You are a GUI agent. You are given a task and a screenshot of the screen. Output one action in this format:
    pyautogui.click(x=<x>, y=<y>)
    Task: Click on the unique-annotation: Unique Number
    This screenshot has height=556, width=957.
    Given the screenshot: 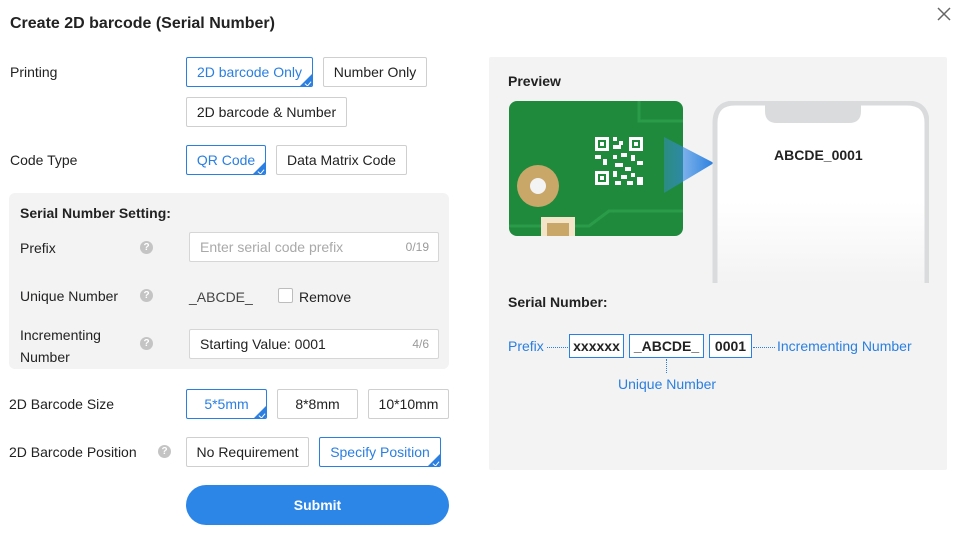 What is the action you would take?
    pyautogui.click(x=667, y=384)
    